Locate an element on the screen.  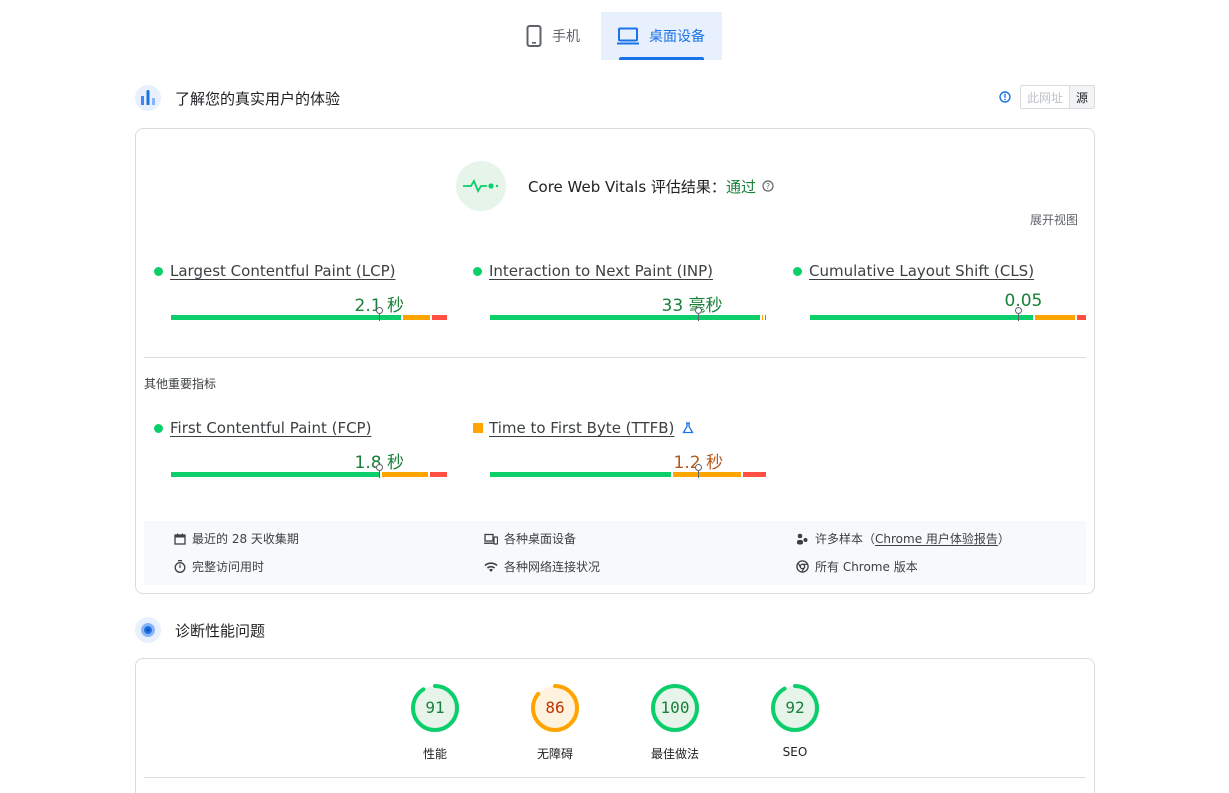
metric-header: Cumulative Layout Shift (CLS) is located at coordinates (932, 271).